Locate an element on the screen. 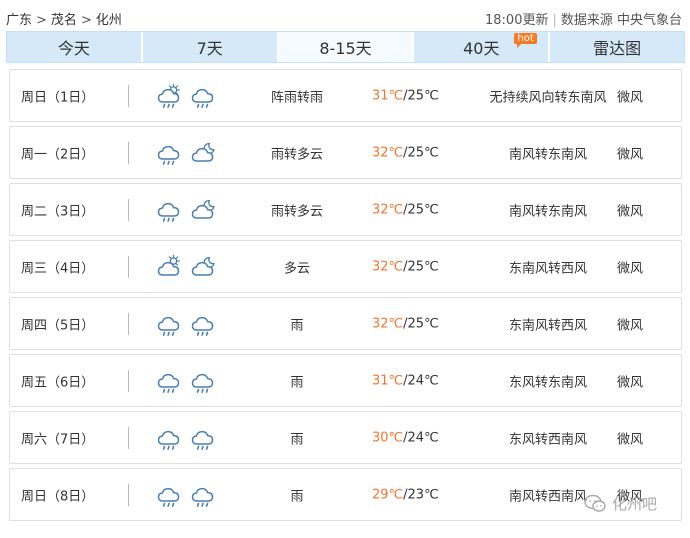 The image size is (690, 538). forecast-tabs: 今天 7天 8-15天 40天 hot 雷达图 is located at coordinates (345, 47).